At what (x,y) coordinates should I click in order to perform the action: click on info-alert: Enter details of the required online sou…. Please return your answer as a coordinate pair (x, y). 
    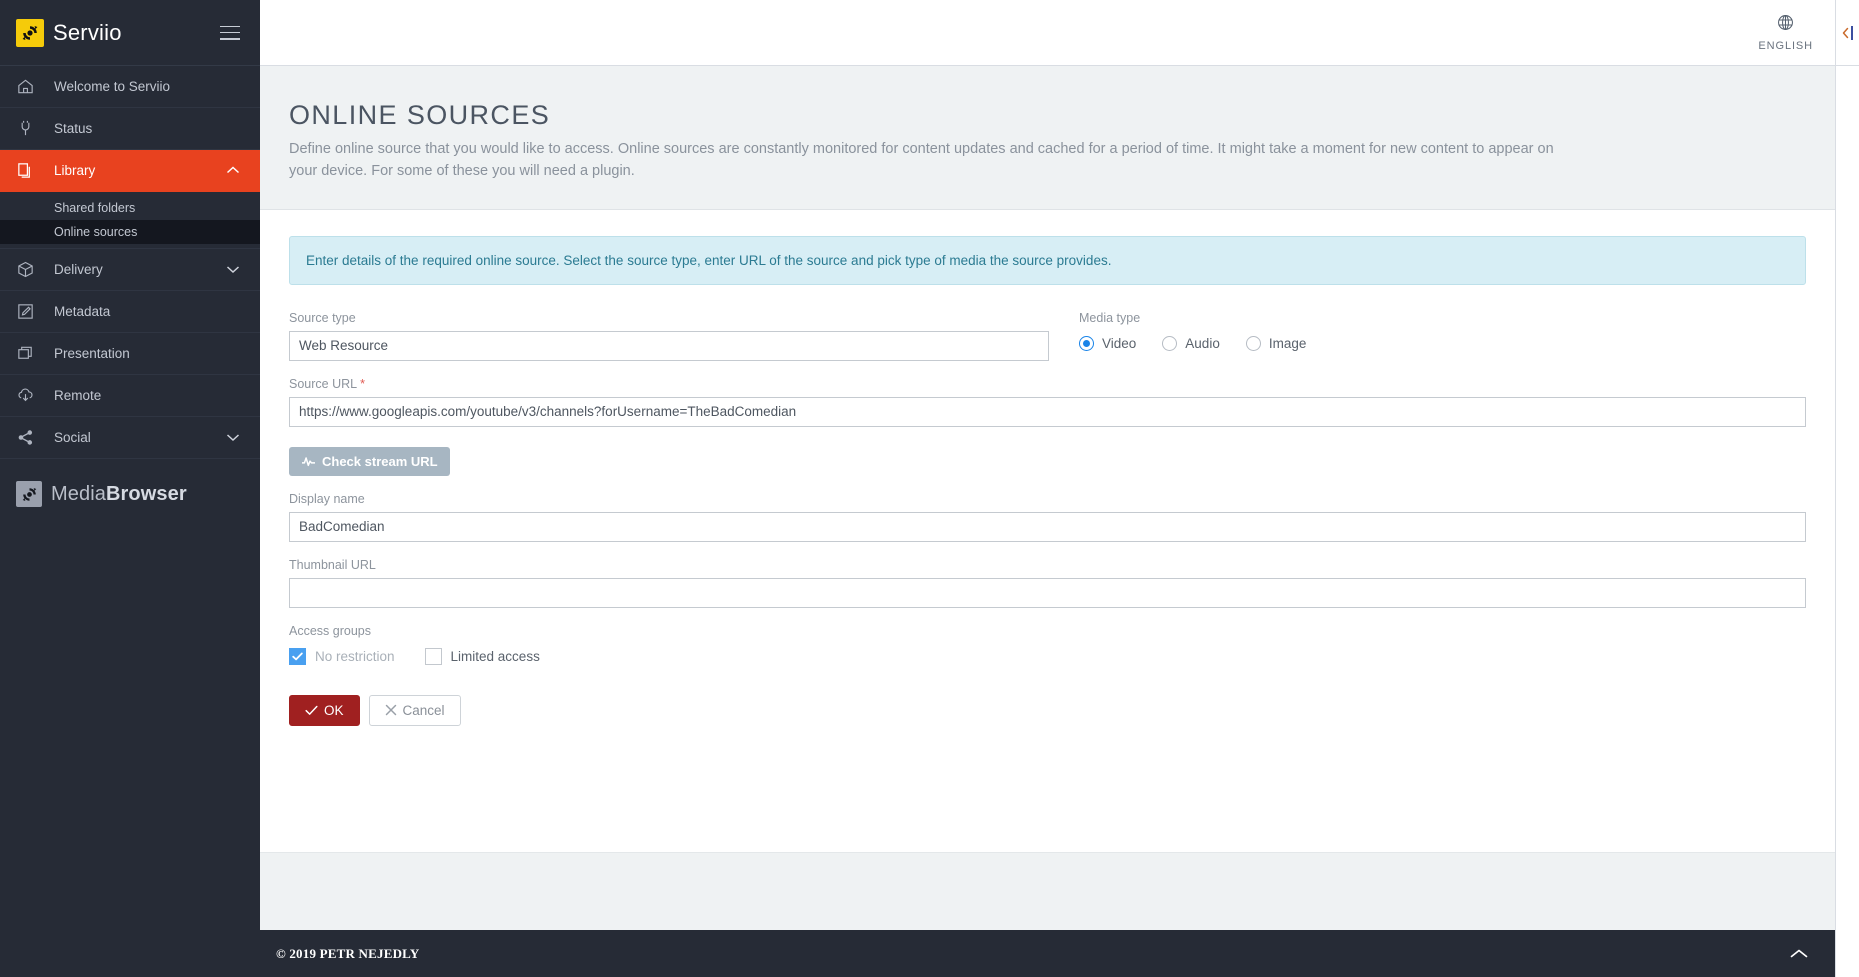
    Looking at the image, I should click on (1047, 260).